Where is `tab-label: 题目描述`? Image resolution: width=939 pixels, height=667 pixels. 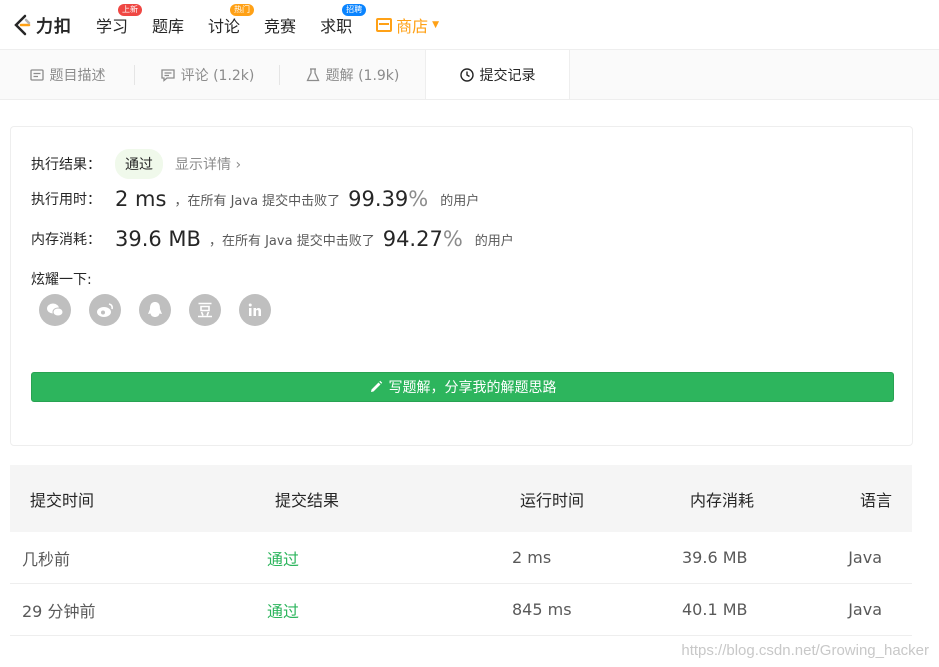
tab-label: 题目描述 is located at coordinates (77, 75).